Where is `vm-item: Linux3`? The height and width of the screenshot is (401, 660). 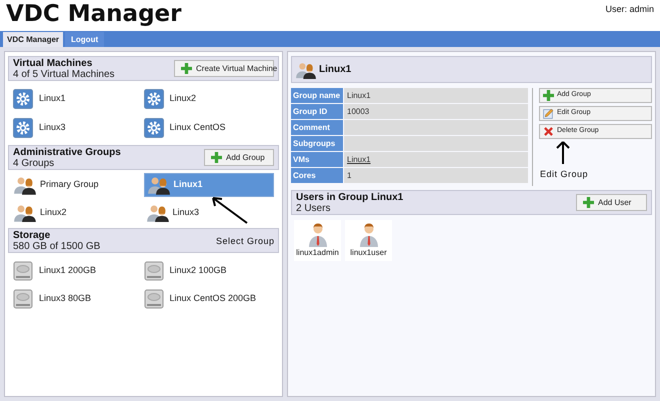
vm-item: Linux3 is located at coordinates (52, 127).